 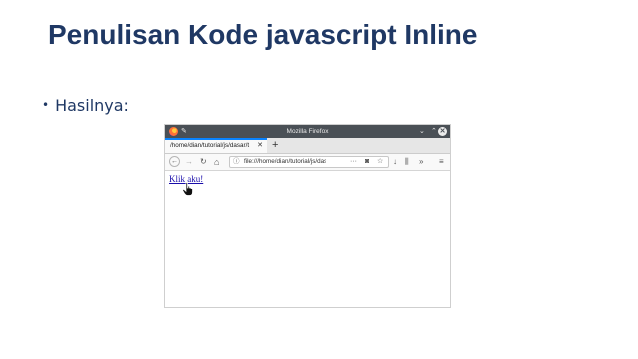 What do you see at coordinates (421, 162) in the screenshot?
I see `overflow-icon: »` at bounding box center [421, 162].